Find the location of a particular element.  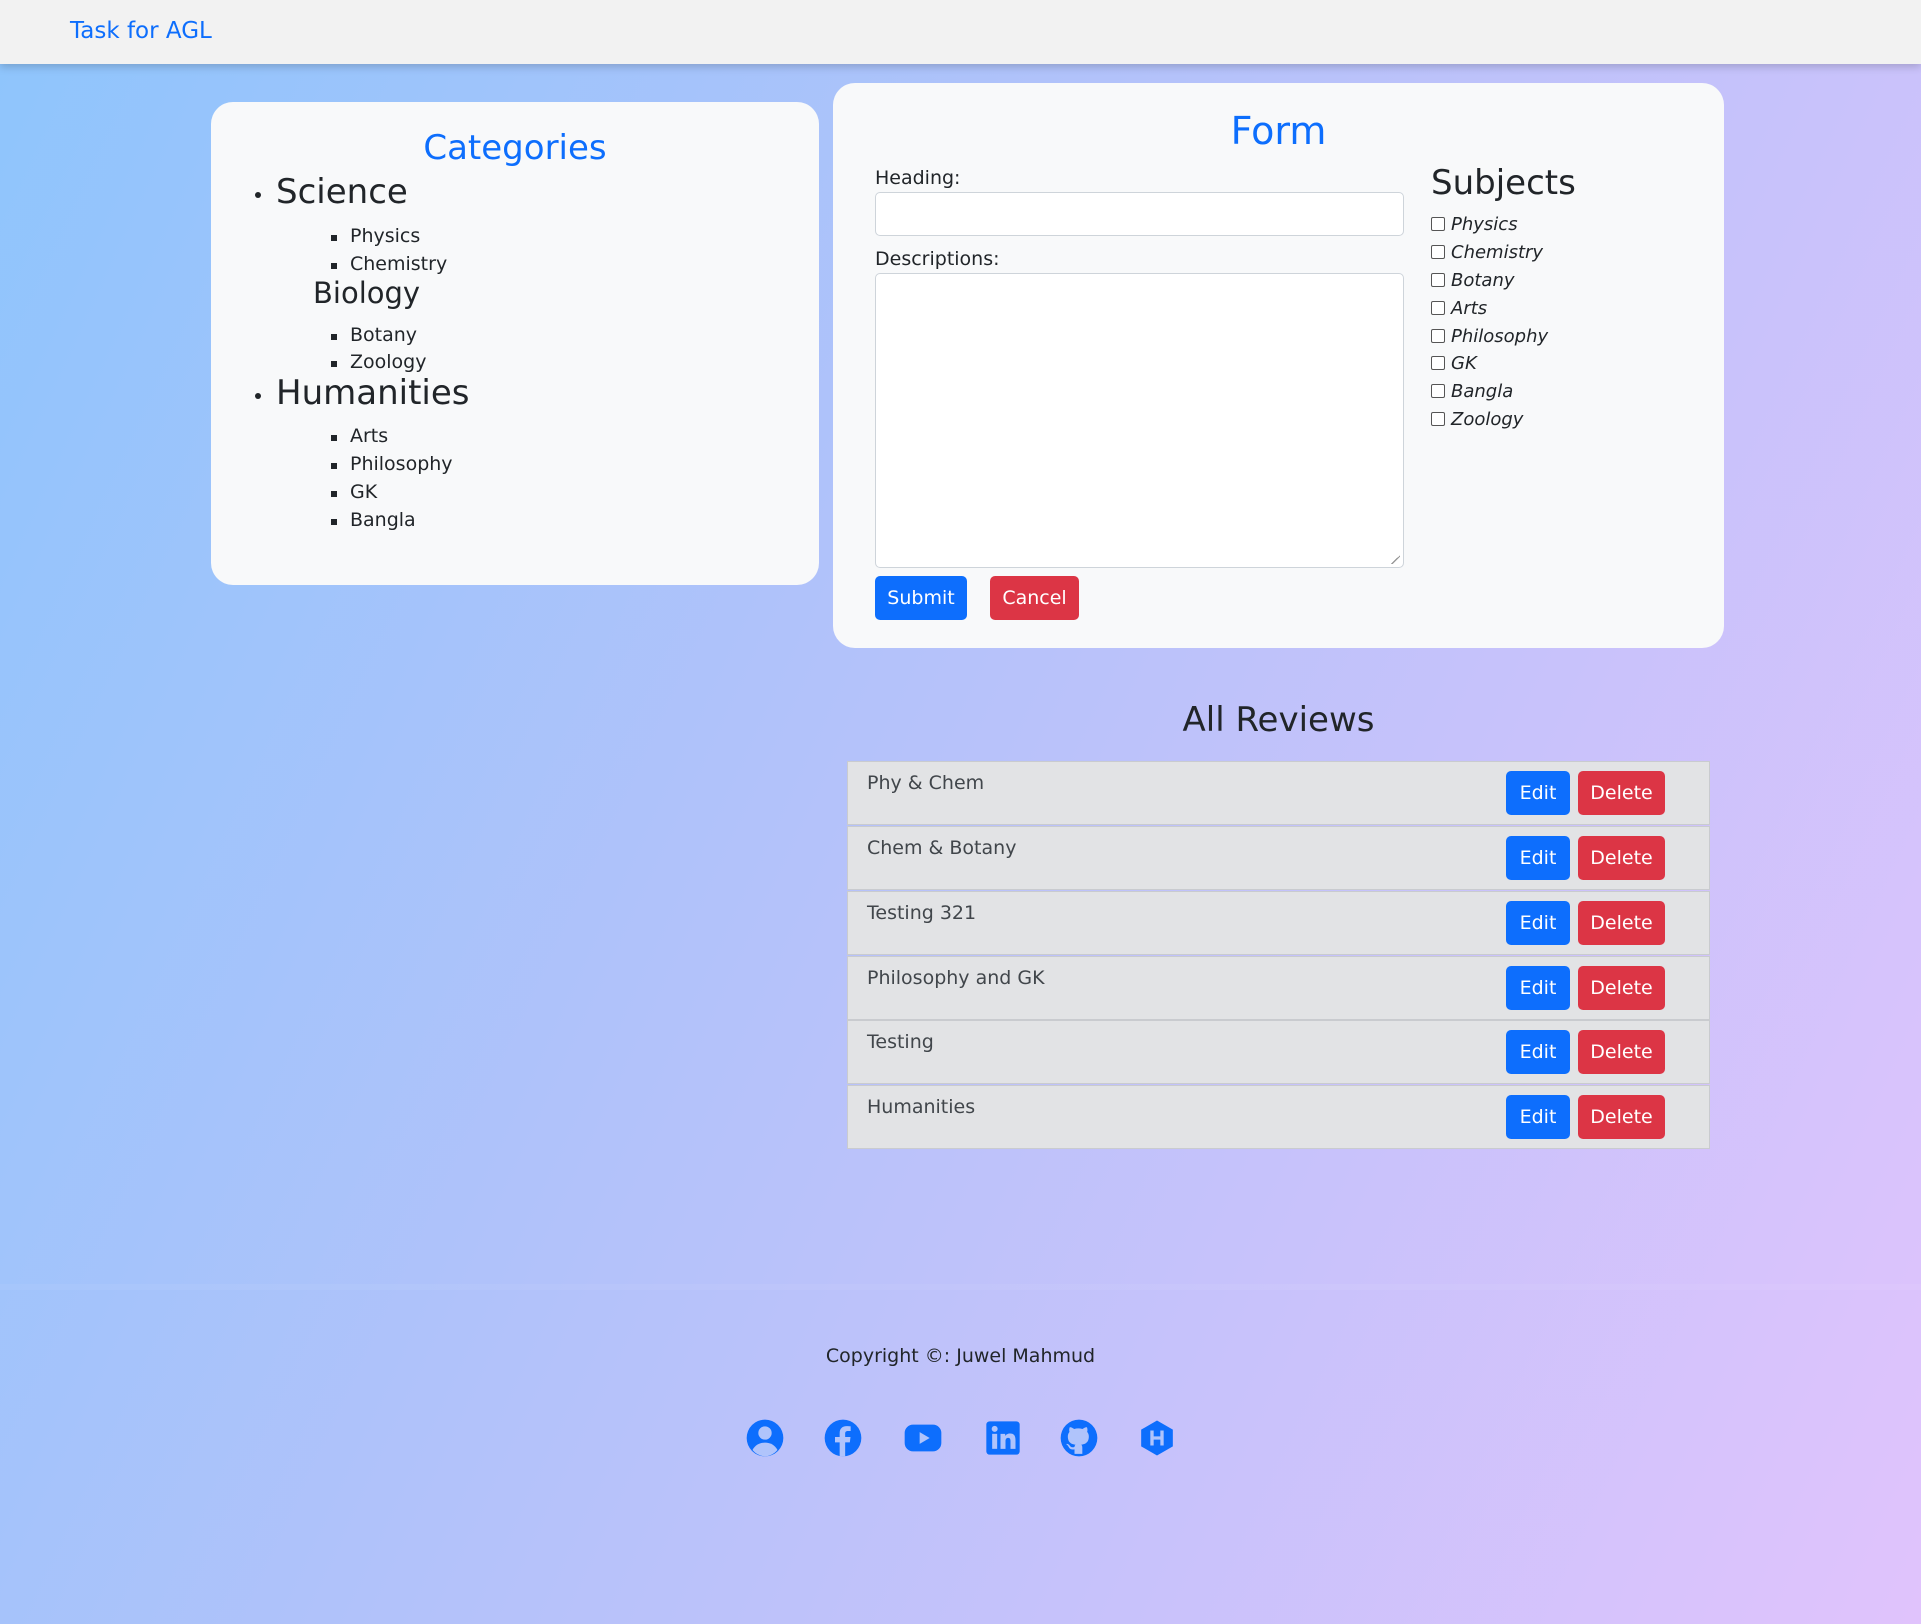

linkedin-icon is located at coordinates (1003, 1438).